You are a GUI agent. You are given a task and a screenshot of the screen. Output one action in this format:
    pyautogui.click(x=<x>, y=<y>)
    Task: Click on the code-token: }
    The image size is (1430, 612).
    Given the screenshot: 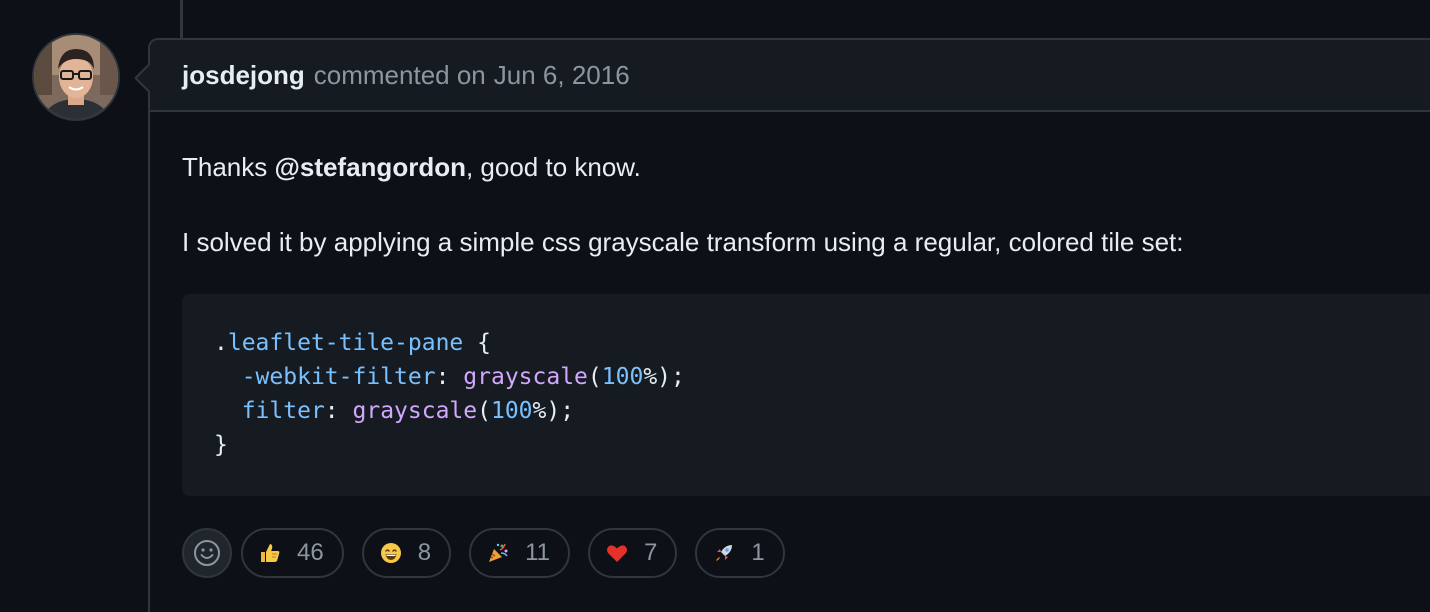 What is the action you would take?
    pyautogui.click(x=221, y=445)
    